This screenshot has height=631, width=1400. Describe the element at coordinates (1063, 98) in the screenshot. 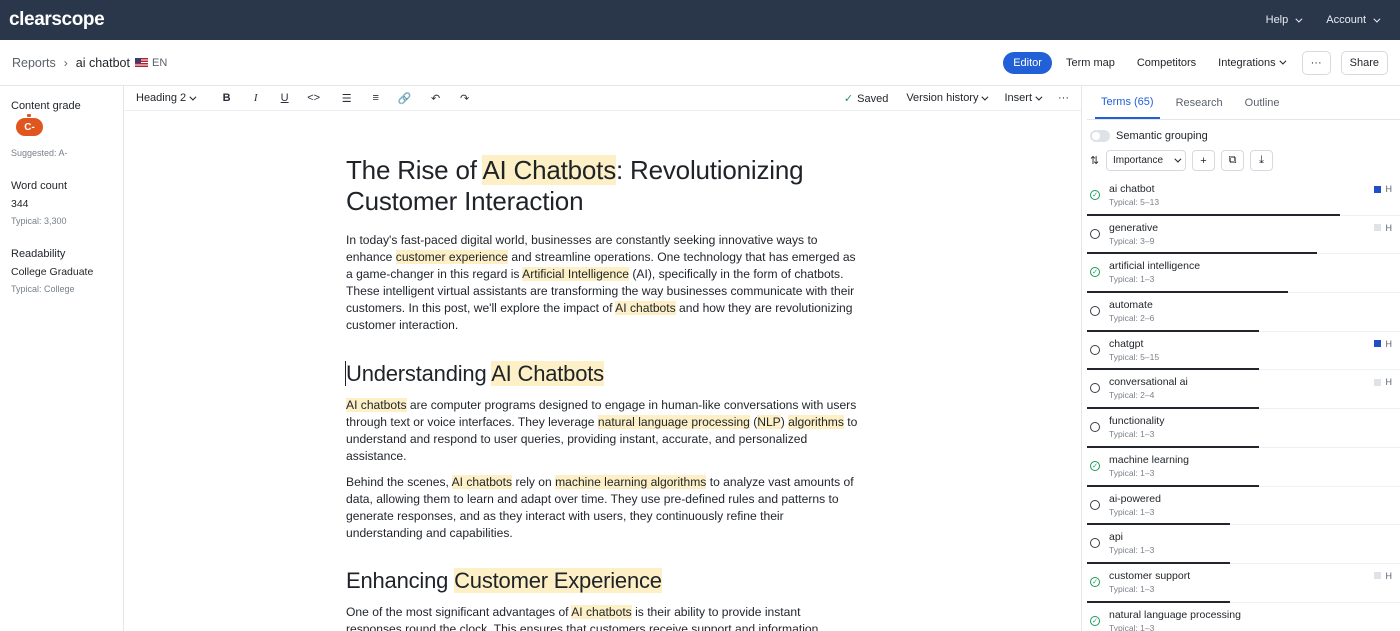

I see `toolbar-more-button: ···` at that location.